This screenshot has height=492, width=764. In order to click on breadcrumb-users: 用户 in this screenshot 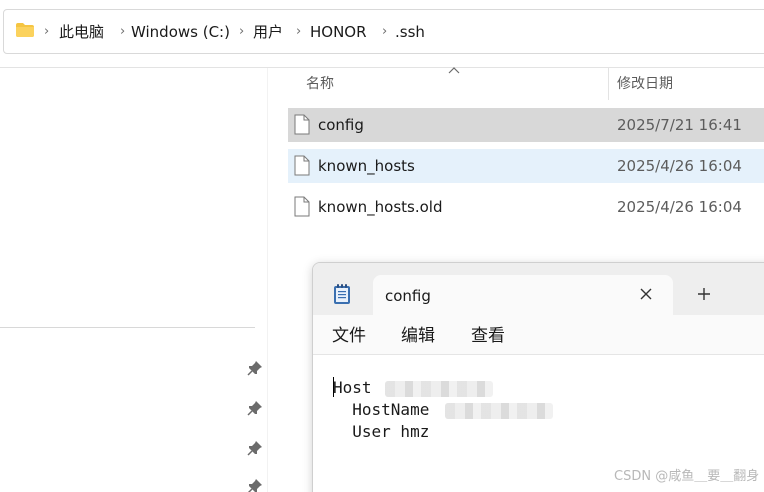, I will do `click(268, 32)`.